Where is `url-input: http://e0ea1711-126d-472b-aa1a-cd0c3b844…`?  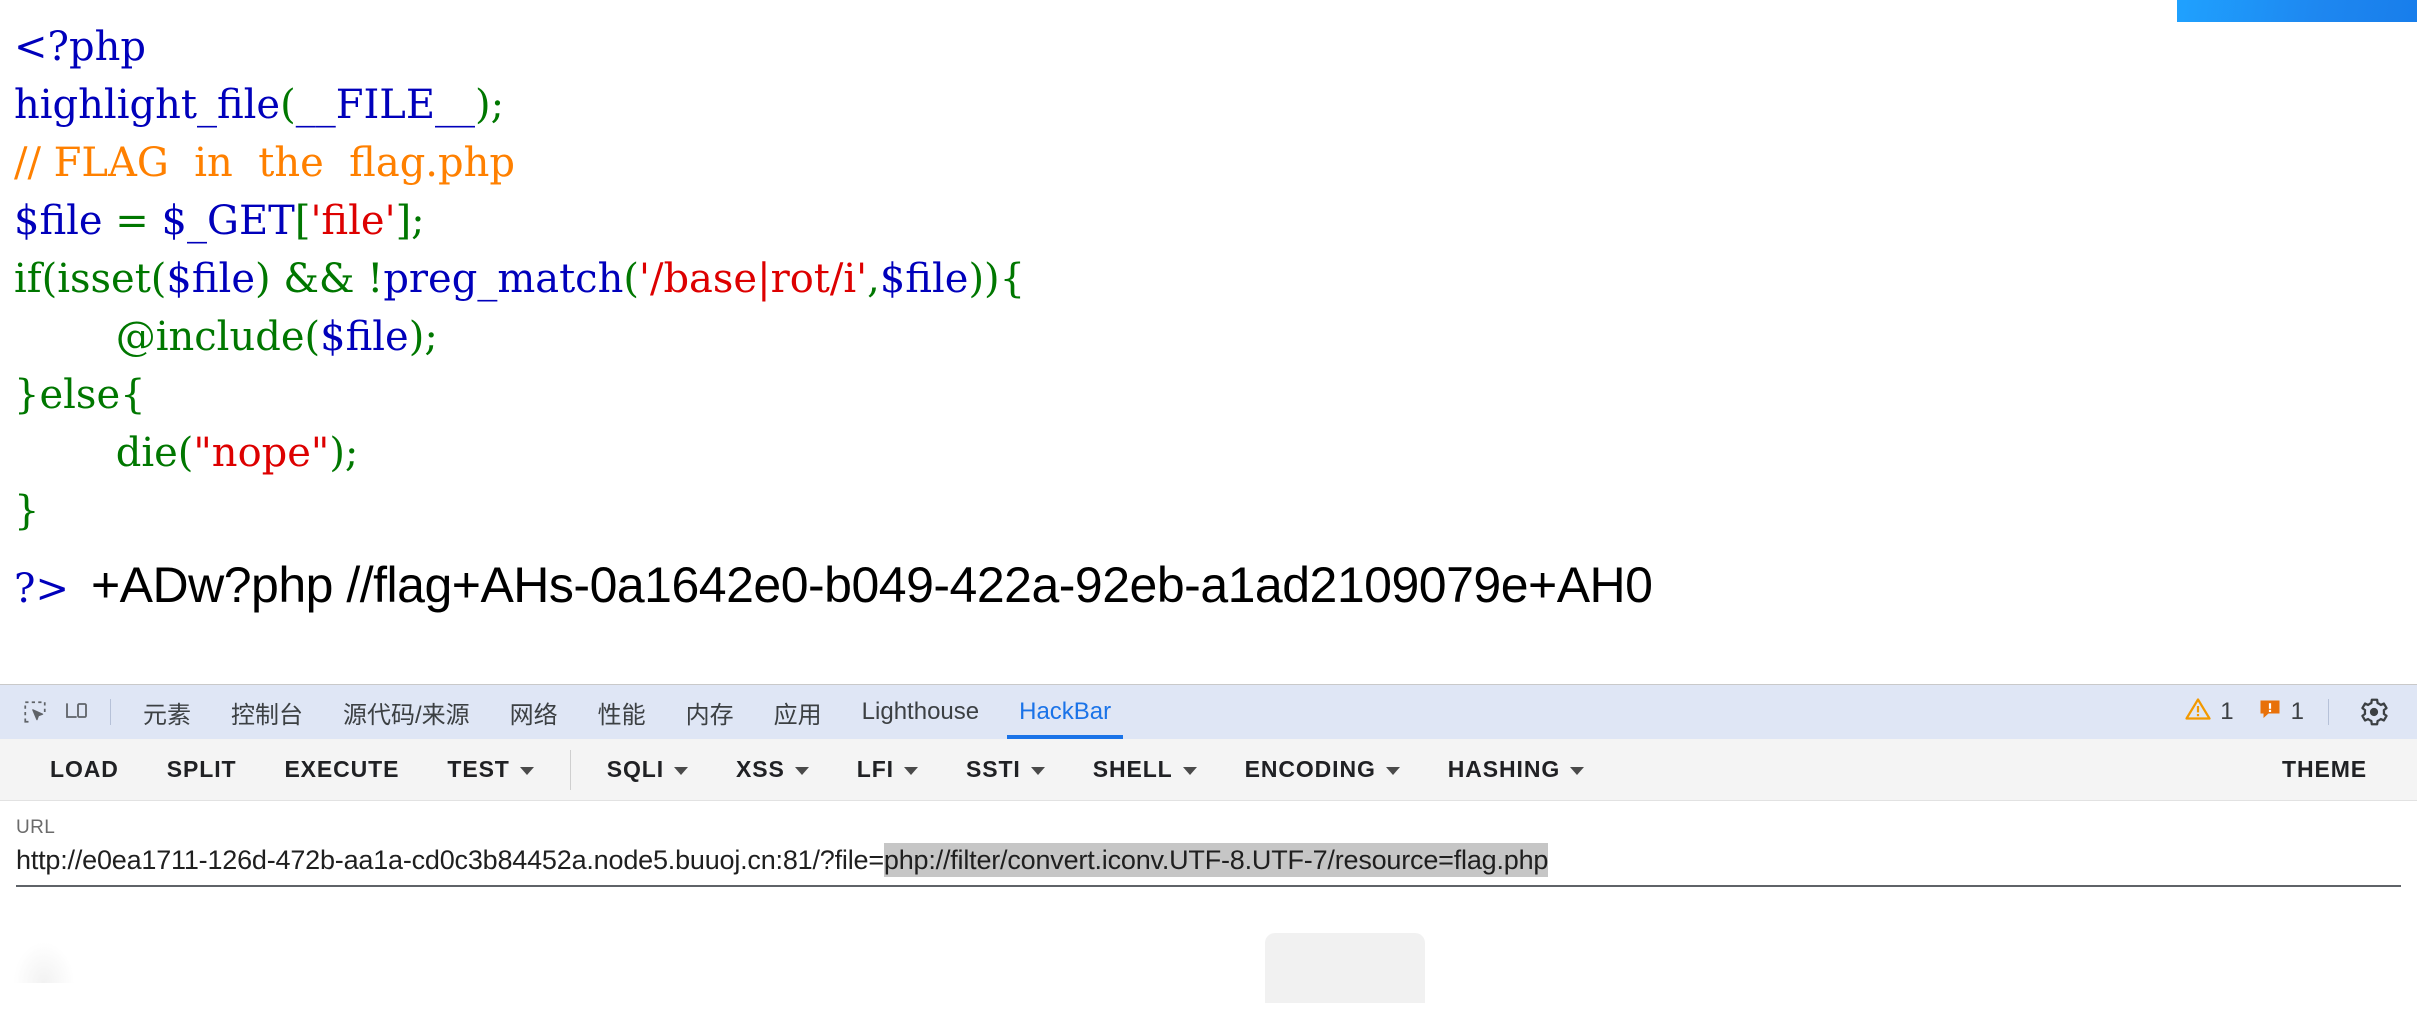
url-input: http://e0ea1711-126d-472b-aa1a-cd0c3b844… is located at coordinates (1208, 860).